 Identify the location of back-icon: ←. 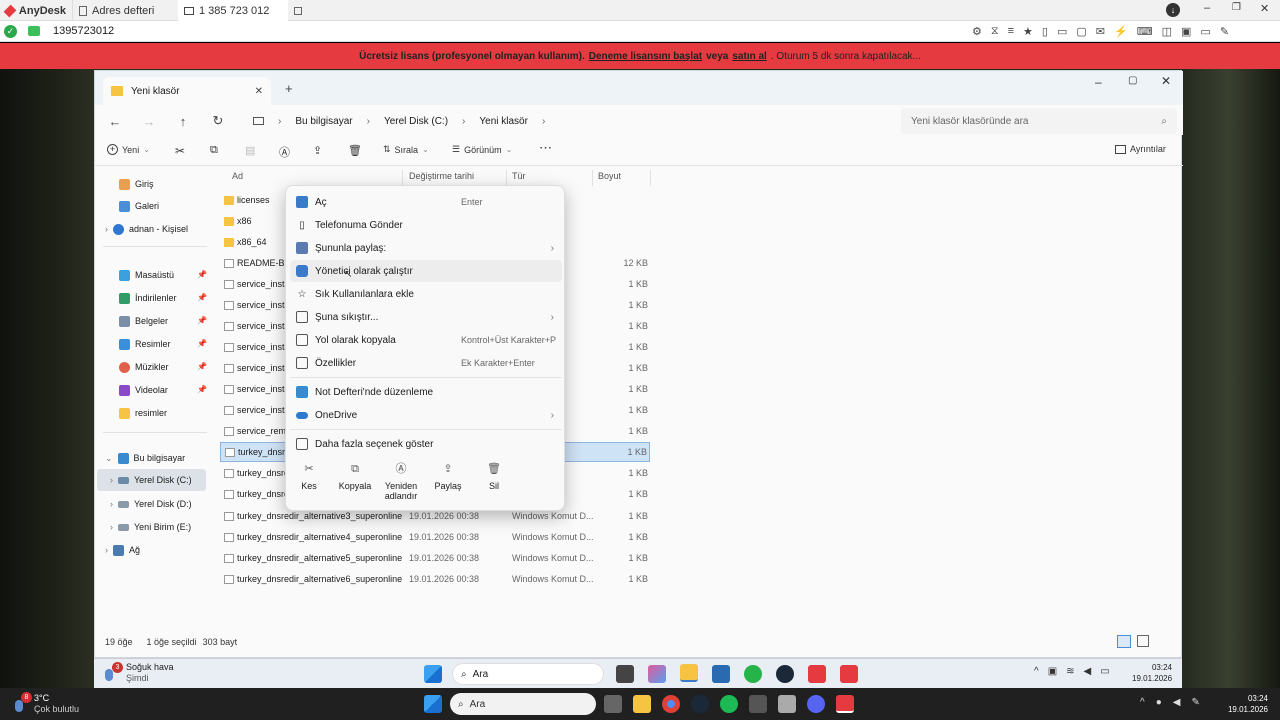
(115, 121).